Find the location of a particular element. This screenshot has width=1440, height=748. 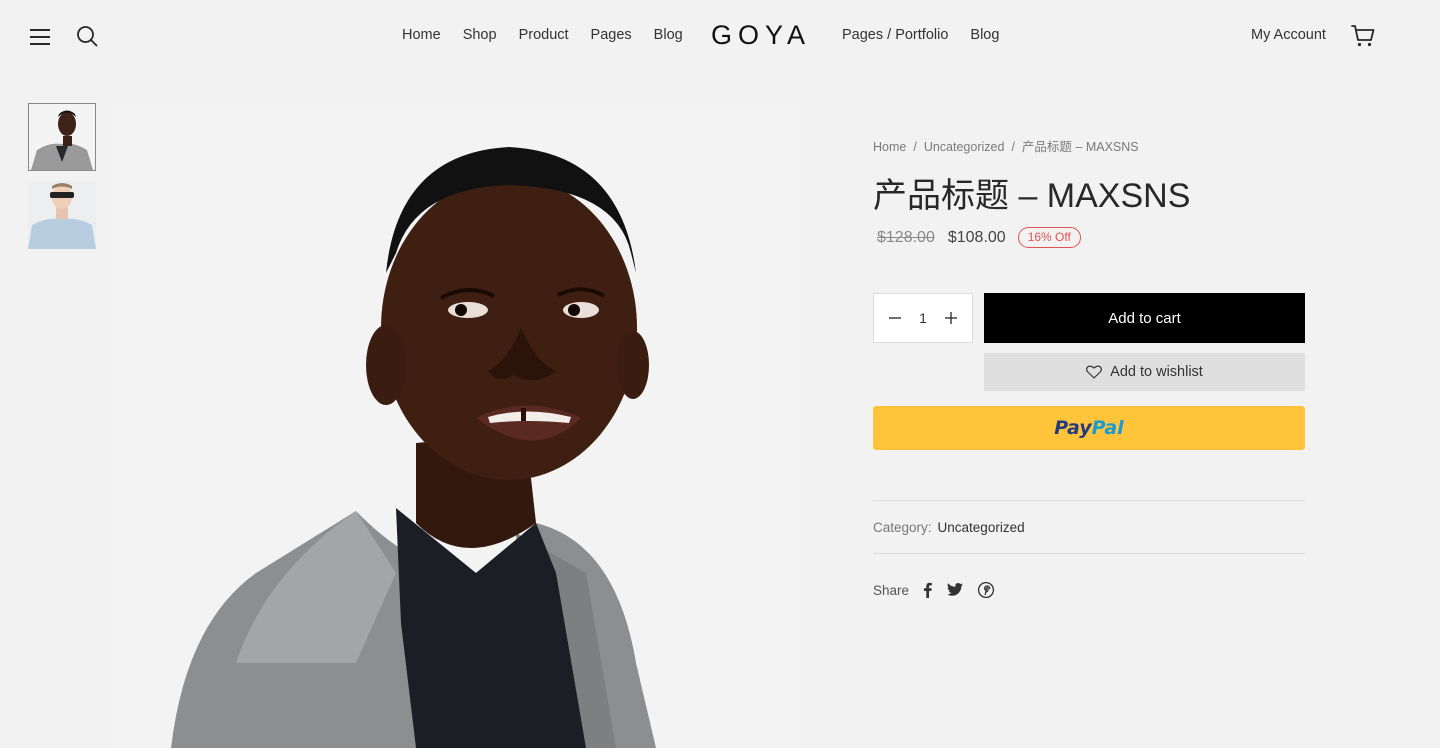

share-label: Share is located at coordinates (891, 590).